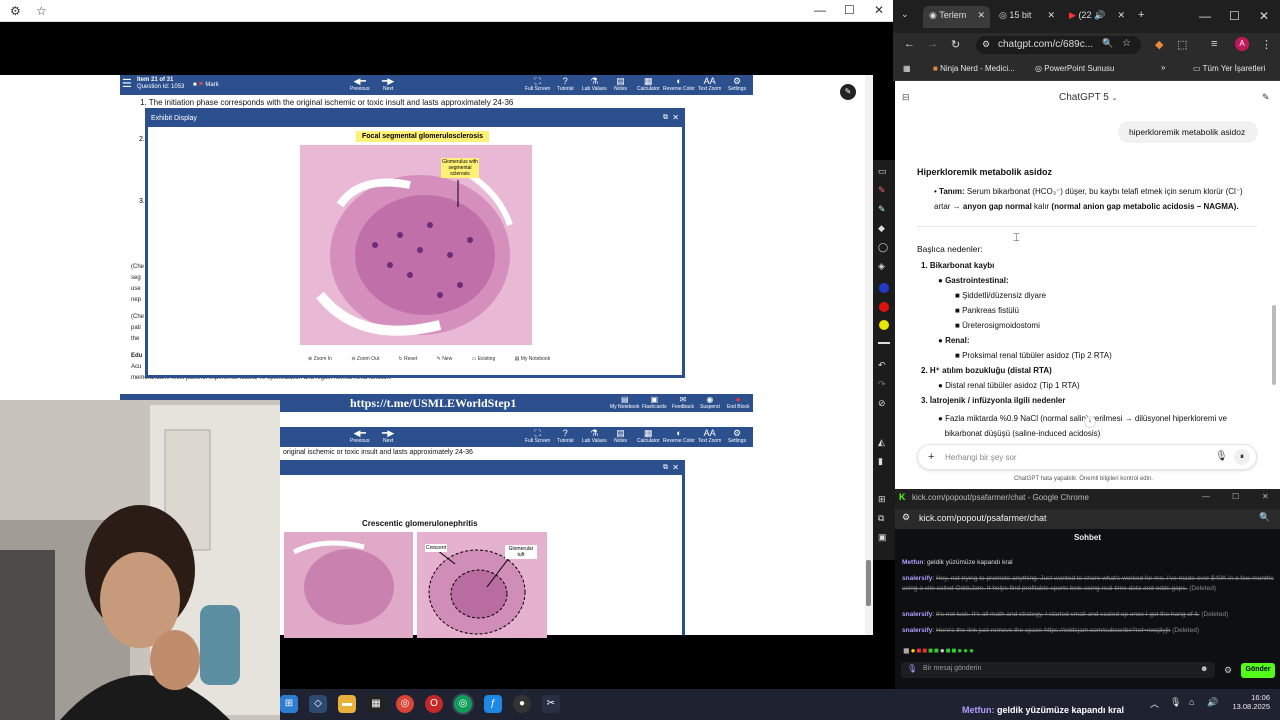 The width and height of the screenshot is (1280, 720). What do you see at coordinates (882, 384) in the screenshot?
I see `redo-icon: ↷` at bounding box center [882, 384].